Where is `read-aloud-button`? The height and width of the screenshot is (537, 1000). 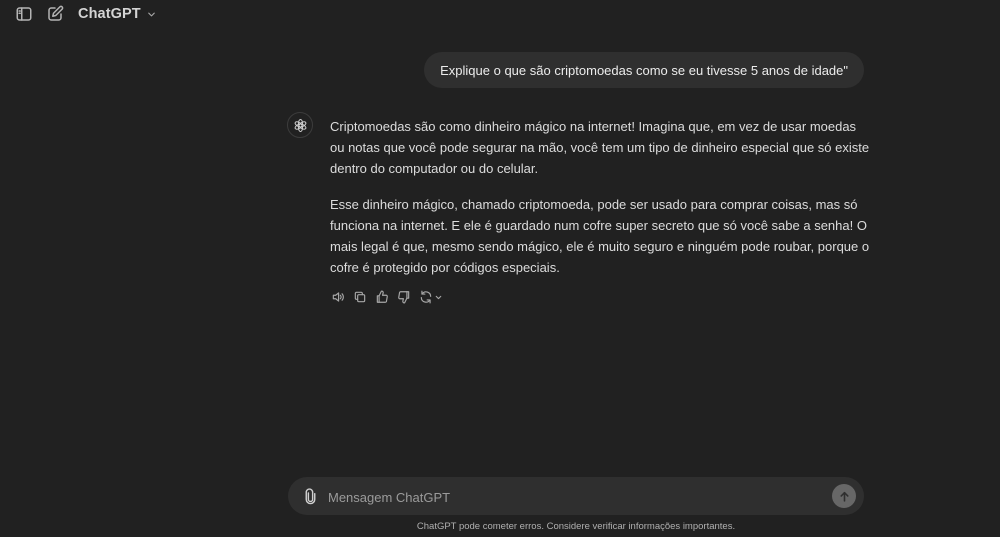
read-aloud-button is located at coordinates (338, 297).